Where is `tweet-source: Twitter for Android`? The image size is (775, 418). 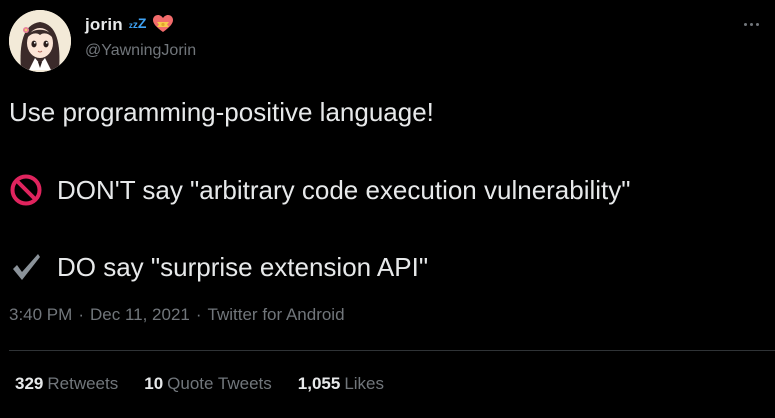 tweet-source: Twitter for Android is located at coordinates (276, 315).